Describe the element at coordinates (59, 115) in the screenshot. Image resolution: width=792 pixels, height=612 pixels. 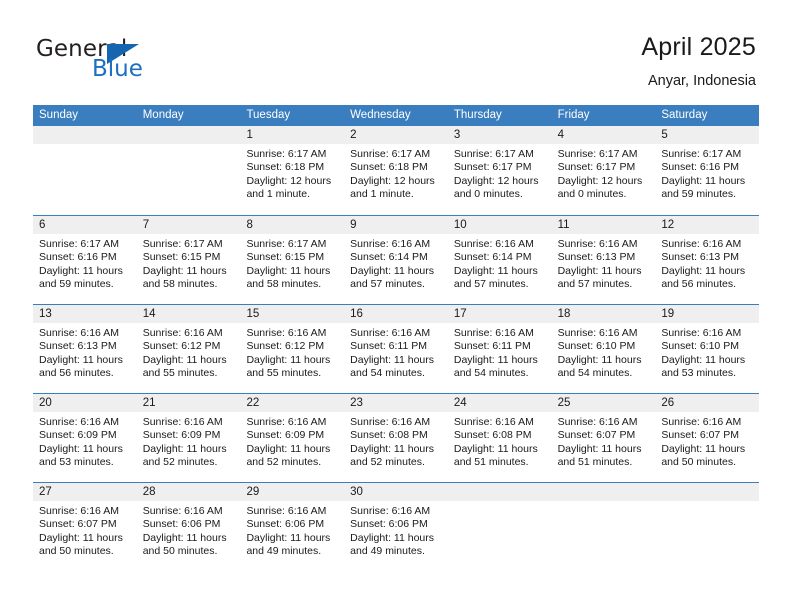
I see `weekday-header-sunday: Sunday` at that location.